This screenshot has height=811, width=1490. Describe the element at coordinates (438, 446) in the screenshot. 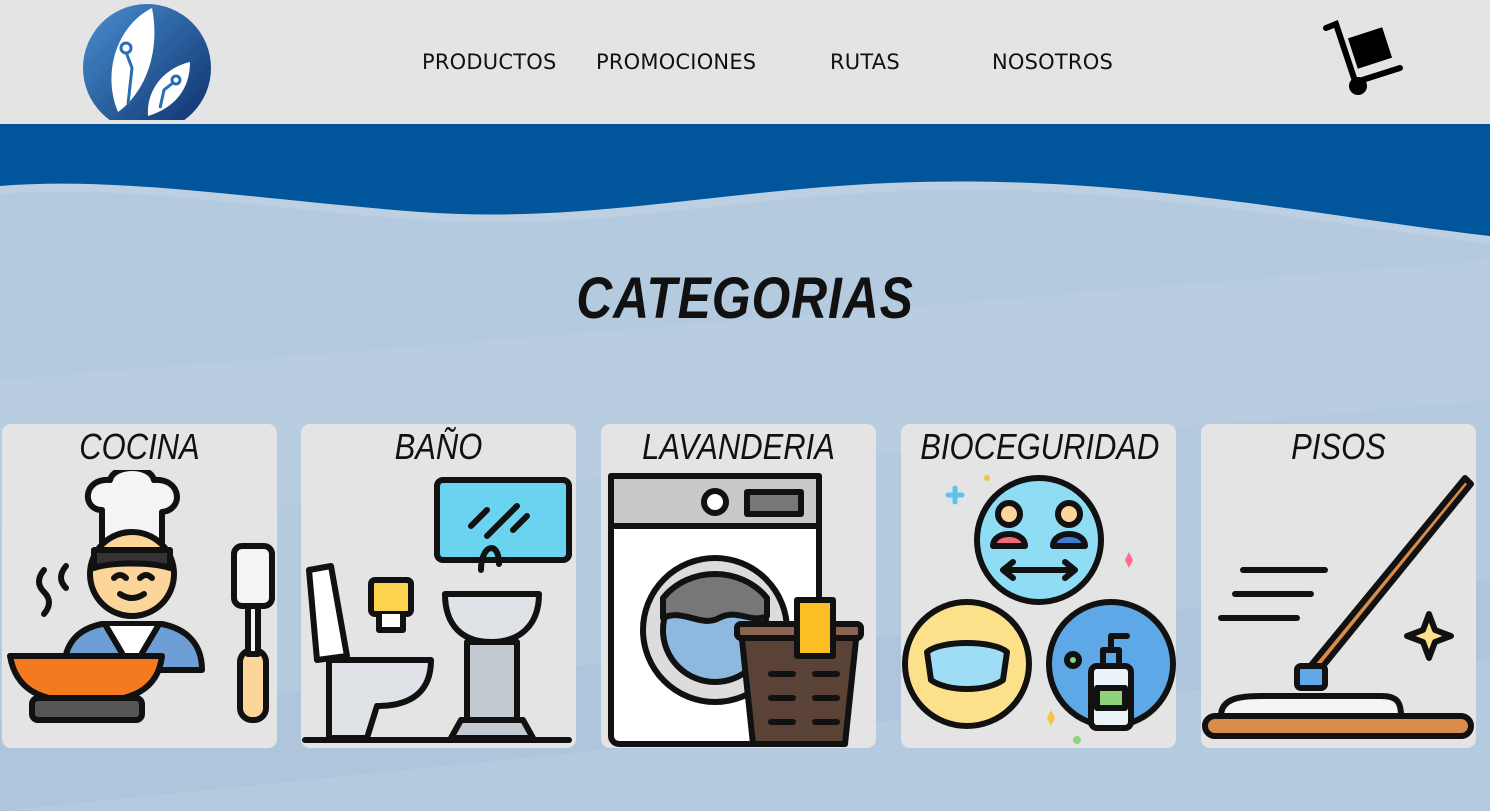

I see `category-label: BAÑO` at that location.